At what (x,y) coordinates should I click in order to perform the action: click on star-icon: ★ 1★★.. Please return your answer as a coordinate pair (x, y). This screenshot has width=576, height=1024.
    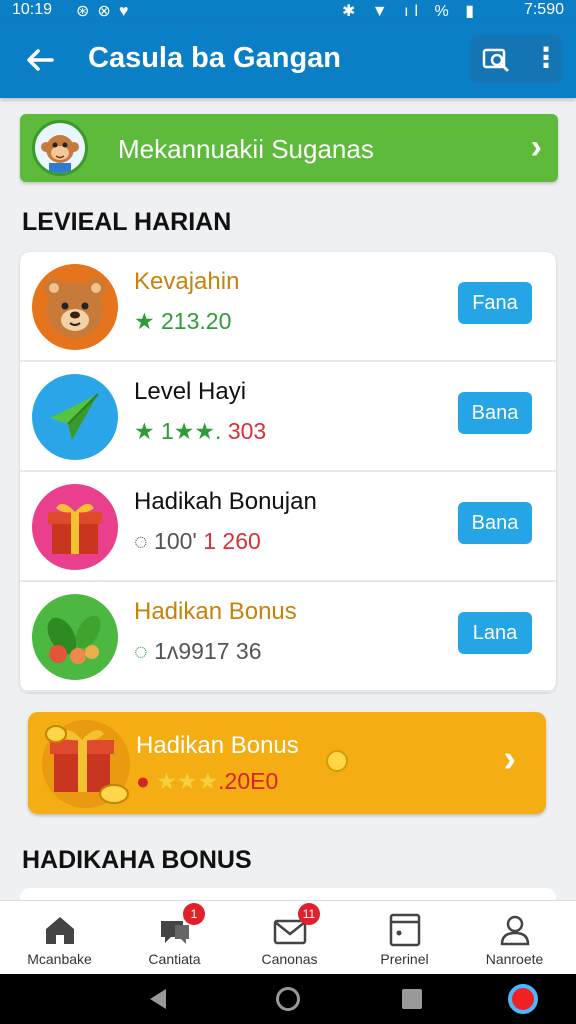
    Looking at the image, I should click on (178, 431).